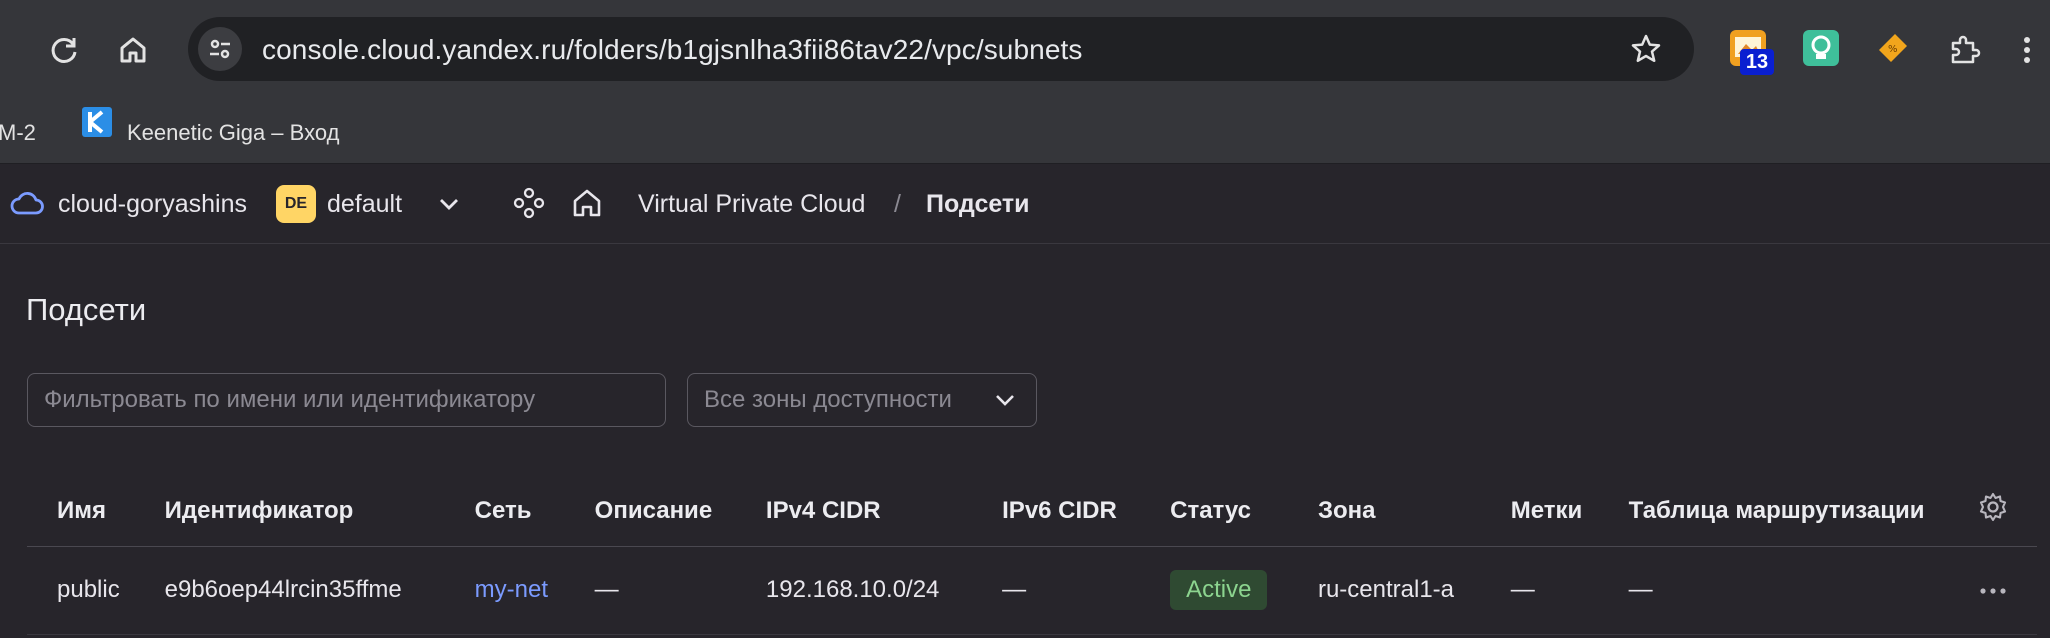  Describe the element at coordinates (1384, 590) in the screenshot. I see `cell-zone: ru-central1-a` at that location.